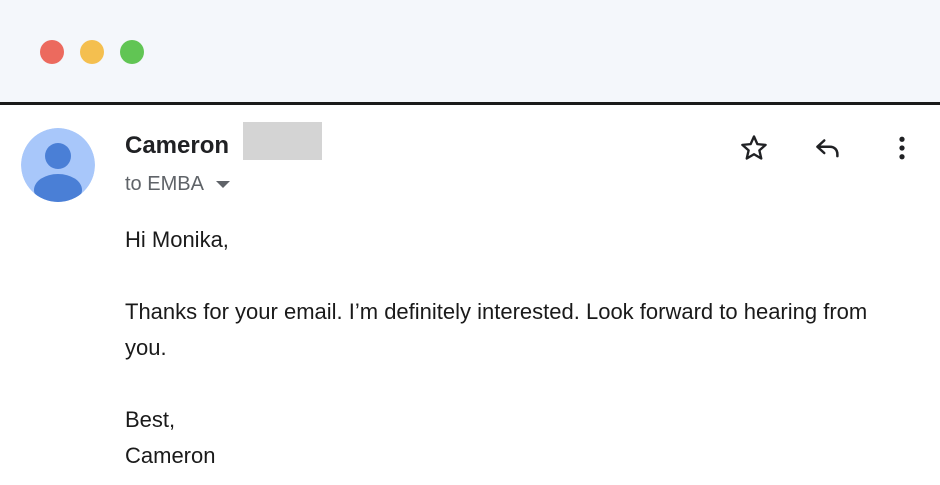  Describe the element at coordinates (164, 184) in the screenshot. I see `recipient-text: to EMBA` at that location.